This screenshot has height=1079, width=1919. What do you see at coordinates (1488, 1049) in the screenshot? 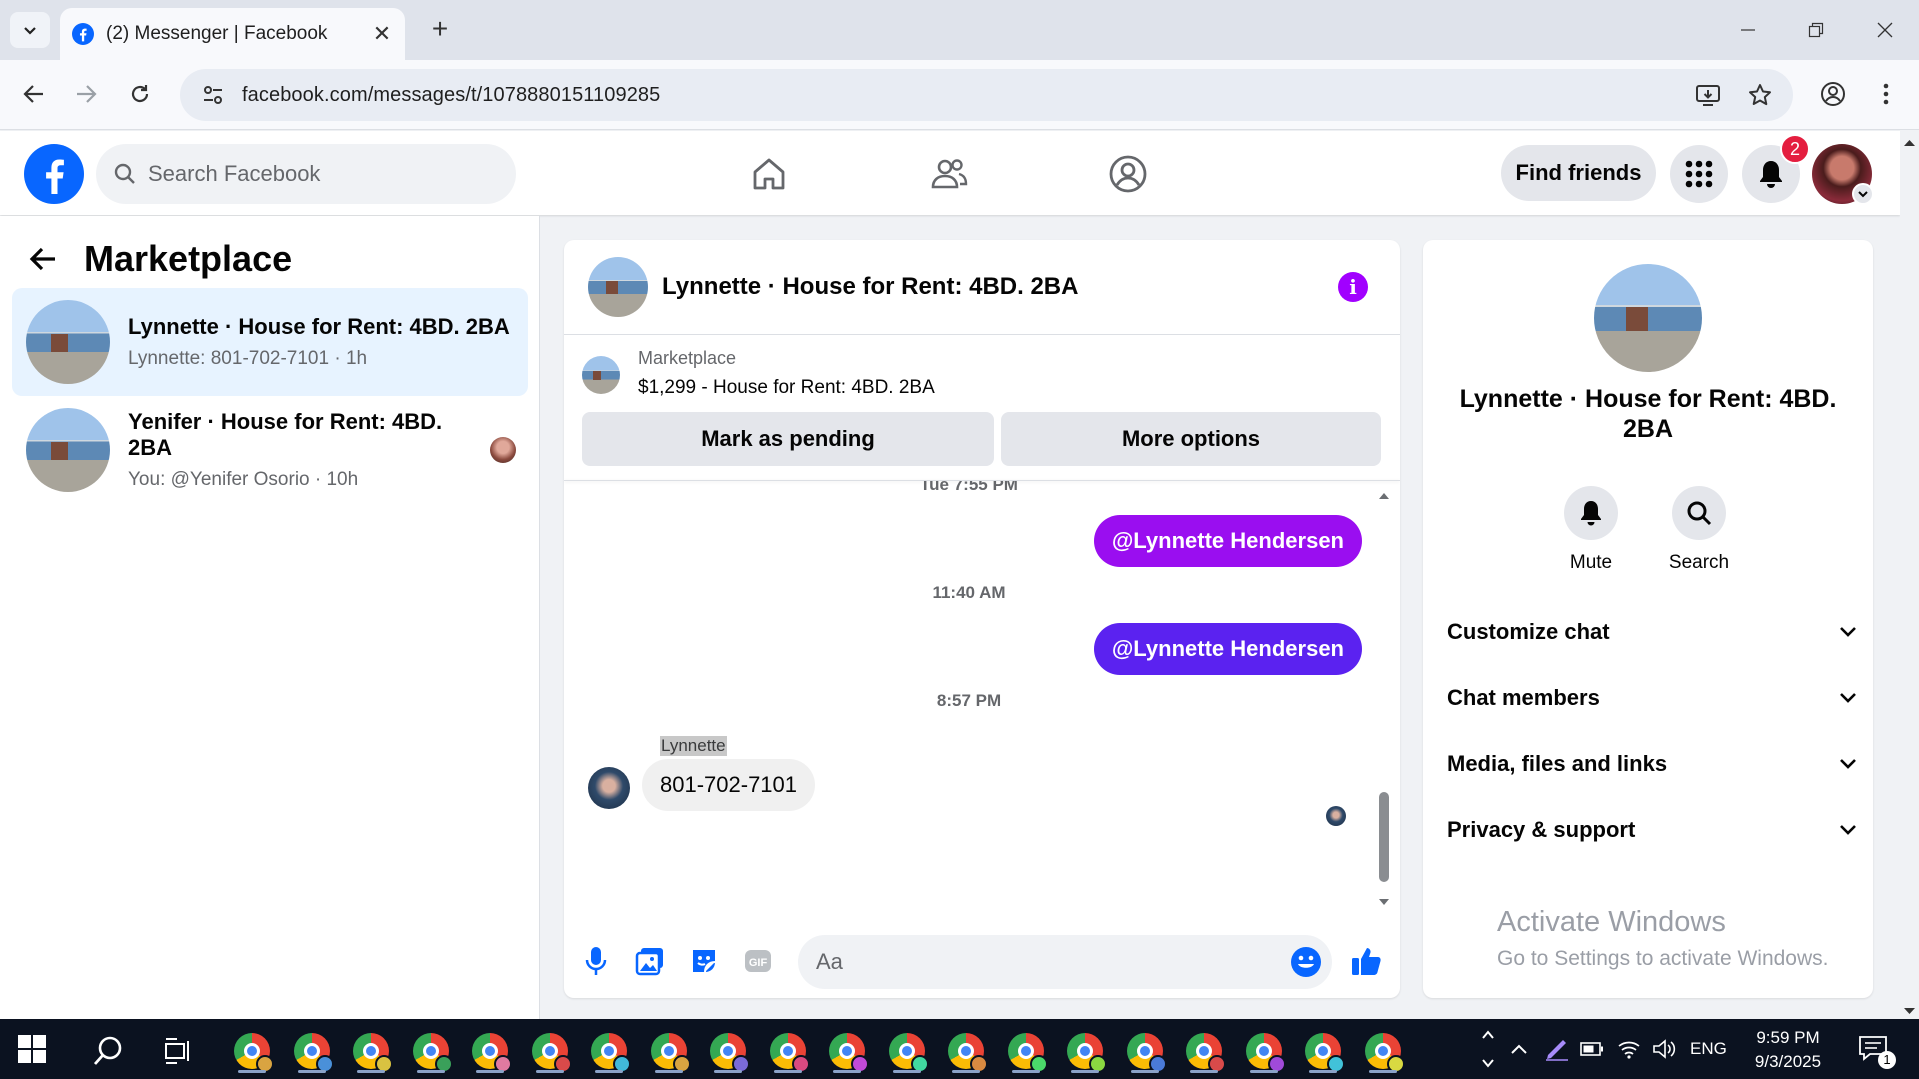
I see `taskbar-scroll` at bounding box center [1488, 1049].